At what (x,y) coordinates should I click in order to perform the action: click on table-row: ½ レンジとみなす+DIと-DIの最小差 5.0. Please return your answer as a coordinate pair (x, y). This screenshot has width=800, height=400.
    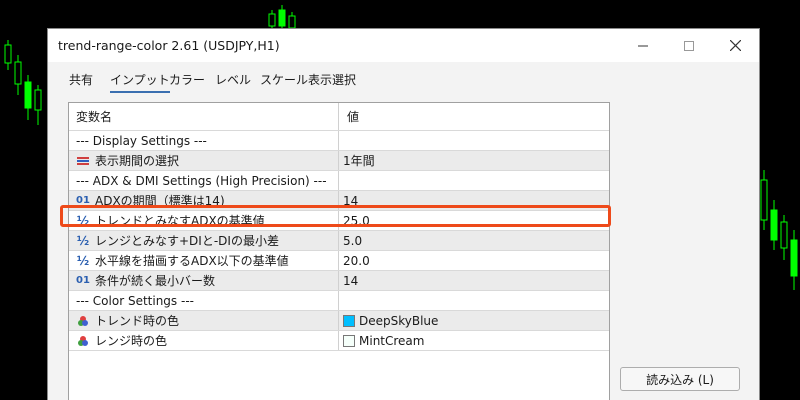
    Looking at the image, I should click on (339, 241).